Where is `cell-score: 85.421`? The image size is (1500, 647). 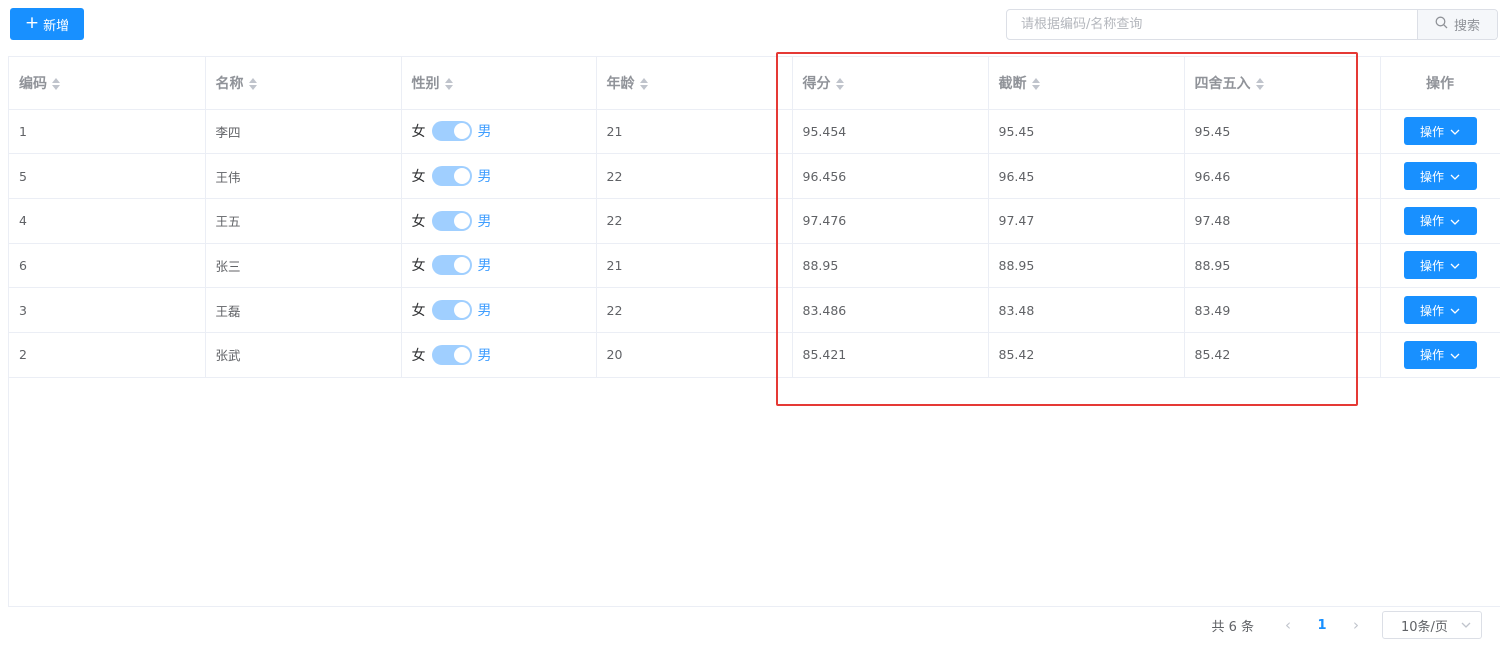
cell-score: 85.421 is located at coordinates (890, 355).